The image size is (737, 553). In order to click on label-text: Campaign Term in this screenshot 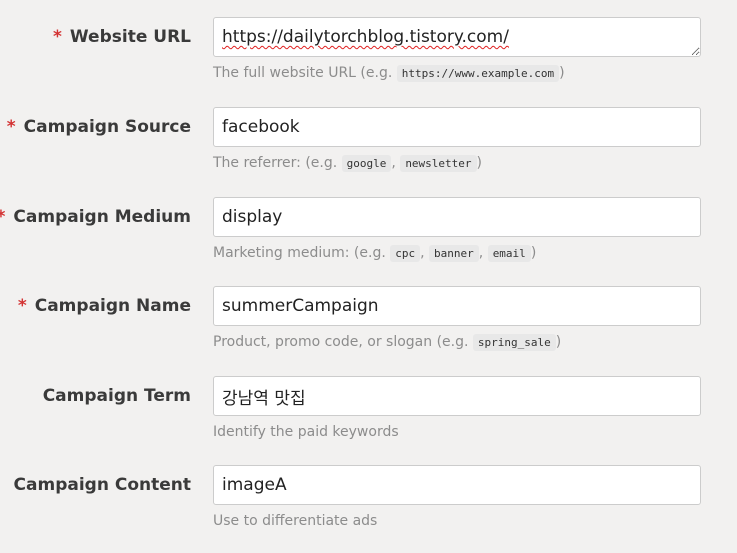, I will do `click(116, 396)`.